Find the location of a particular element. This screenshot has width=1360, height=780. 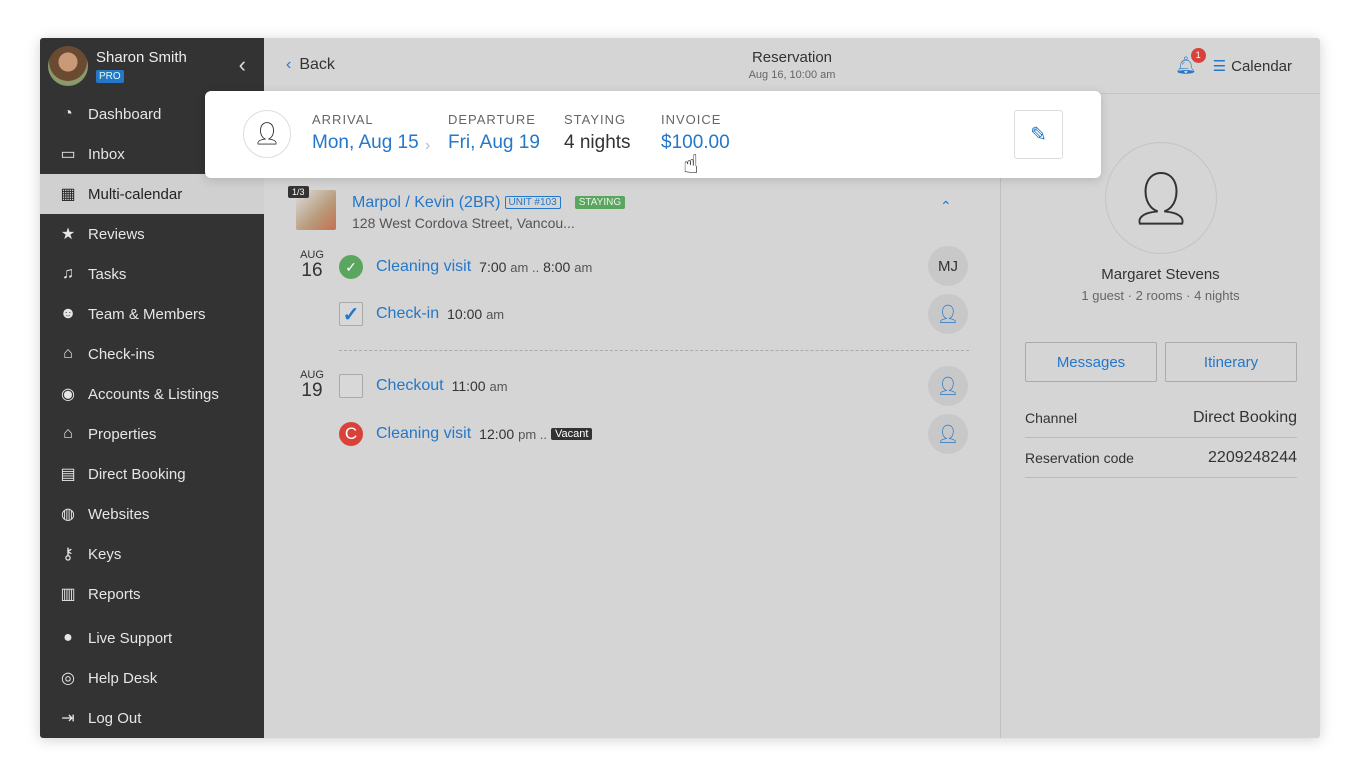

arrival-field: ARRIVAL Mon, Aug 15 is located at coordinates (365, 133).